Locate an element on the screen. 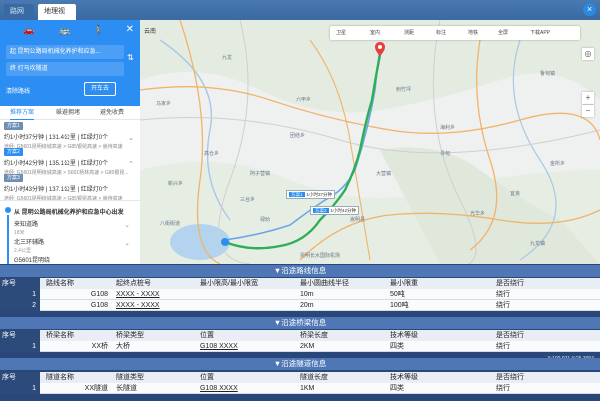 The width and height of the screenshot is (600, 401). step-title: 来知道路 is located at coordinates (26, 225).